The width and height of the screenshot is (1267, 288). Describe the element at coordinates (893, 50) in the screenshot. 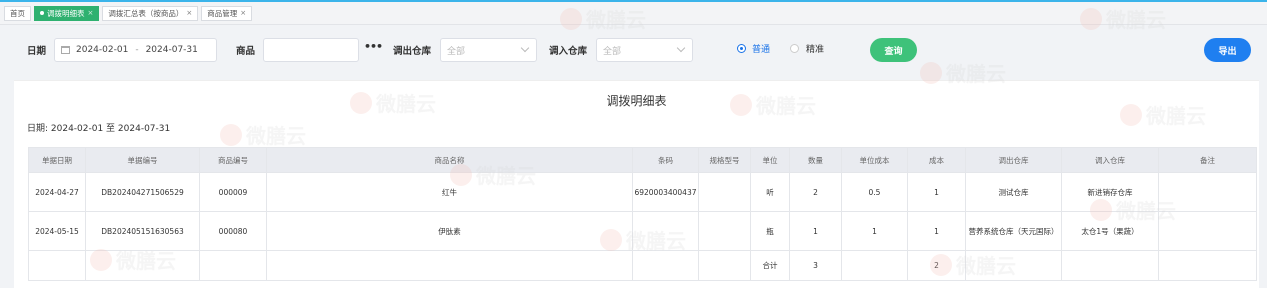

I see `query-button: 查询` at that location.